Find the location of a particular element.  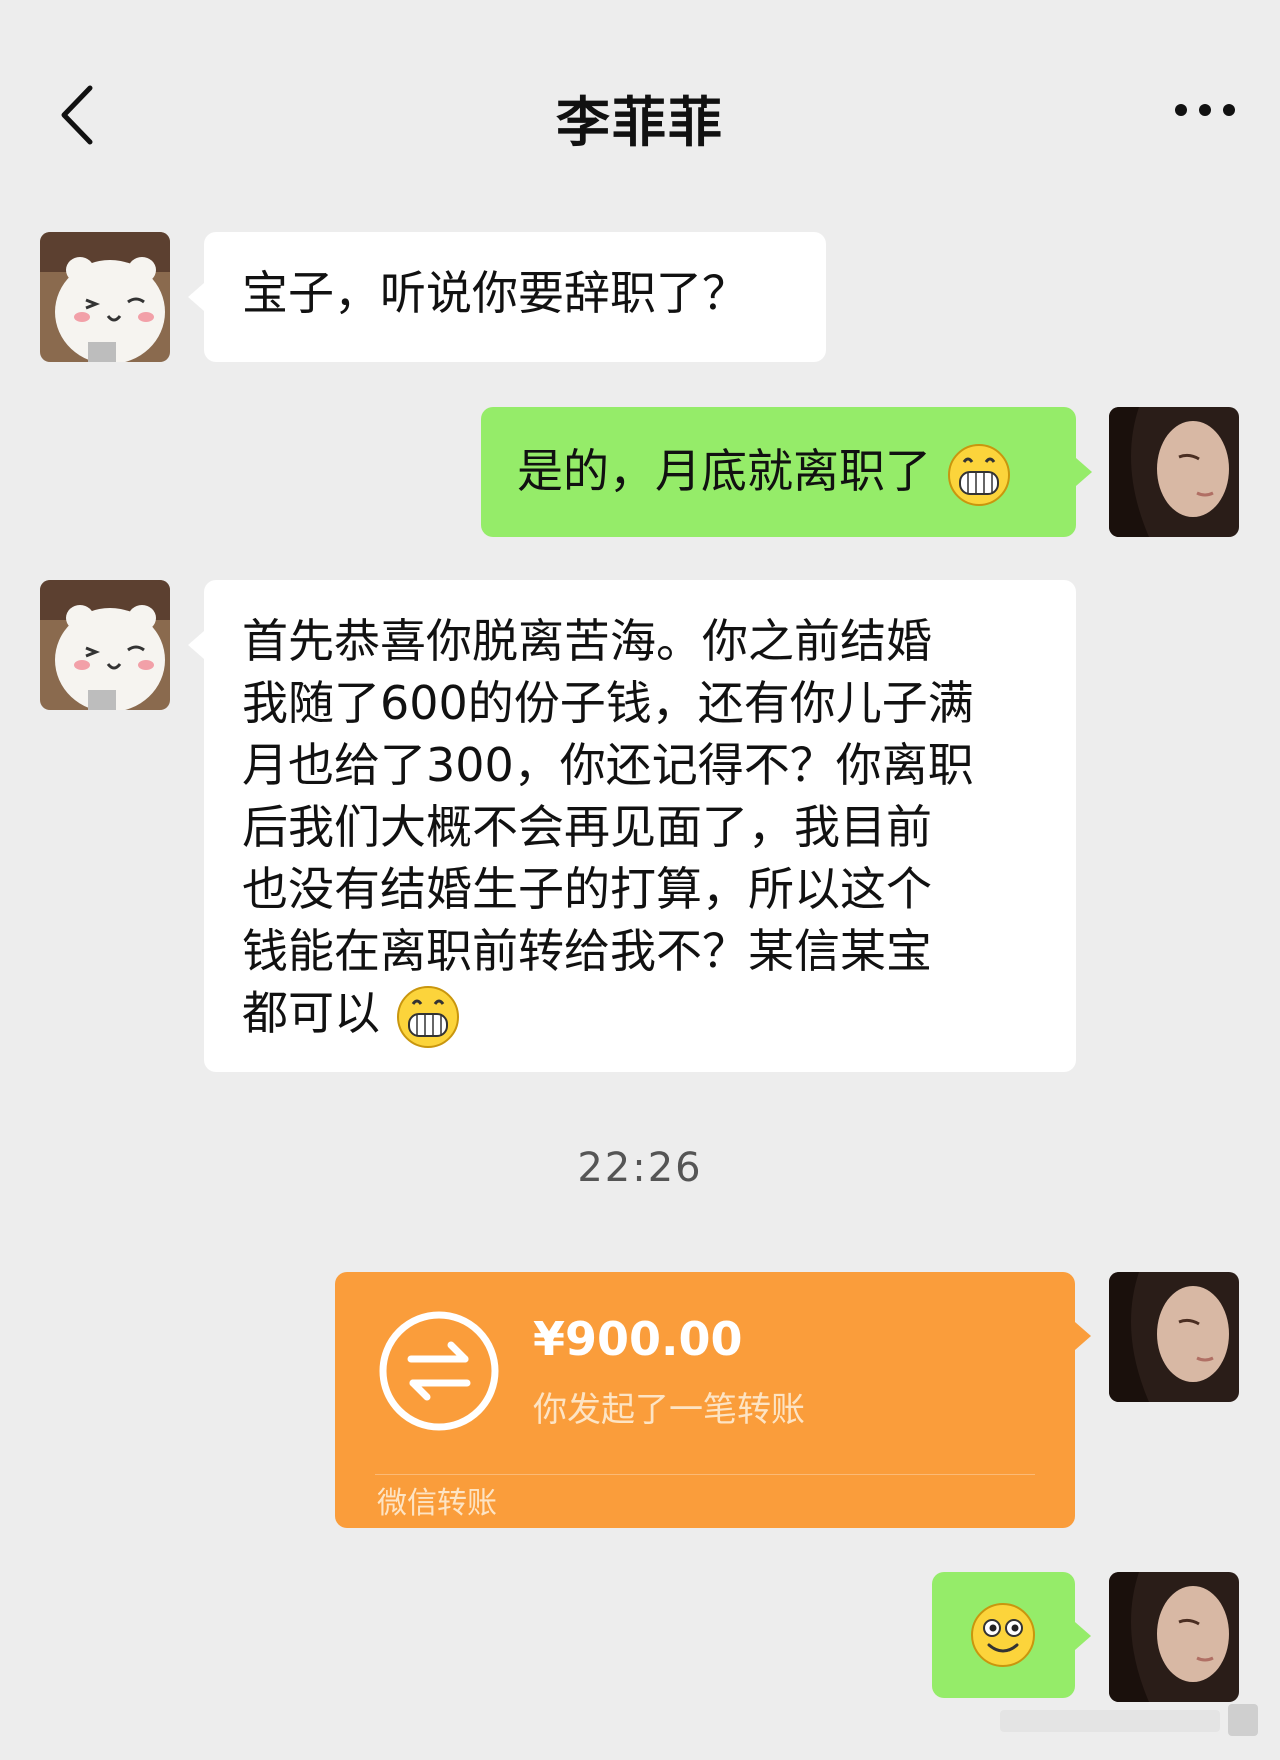

message-line: 钱能在离职前转给我不？某信某宝 is located at coordinates (587, 951).